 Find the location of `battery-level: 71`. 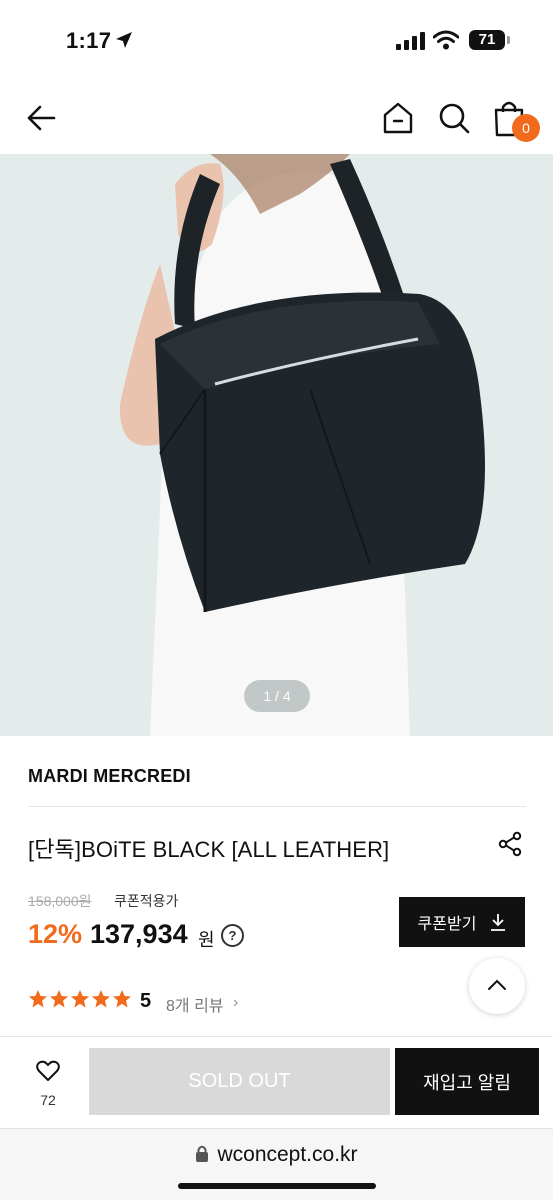

battery-level: 71 is located at coordinates (487, 39).